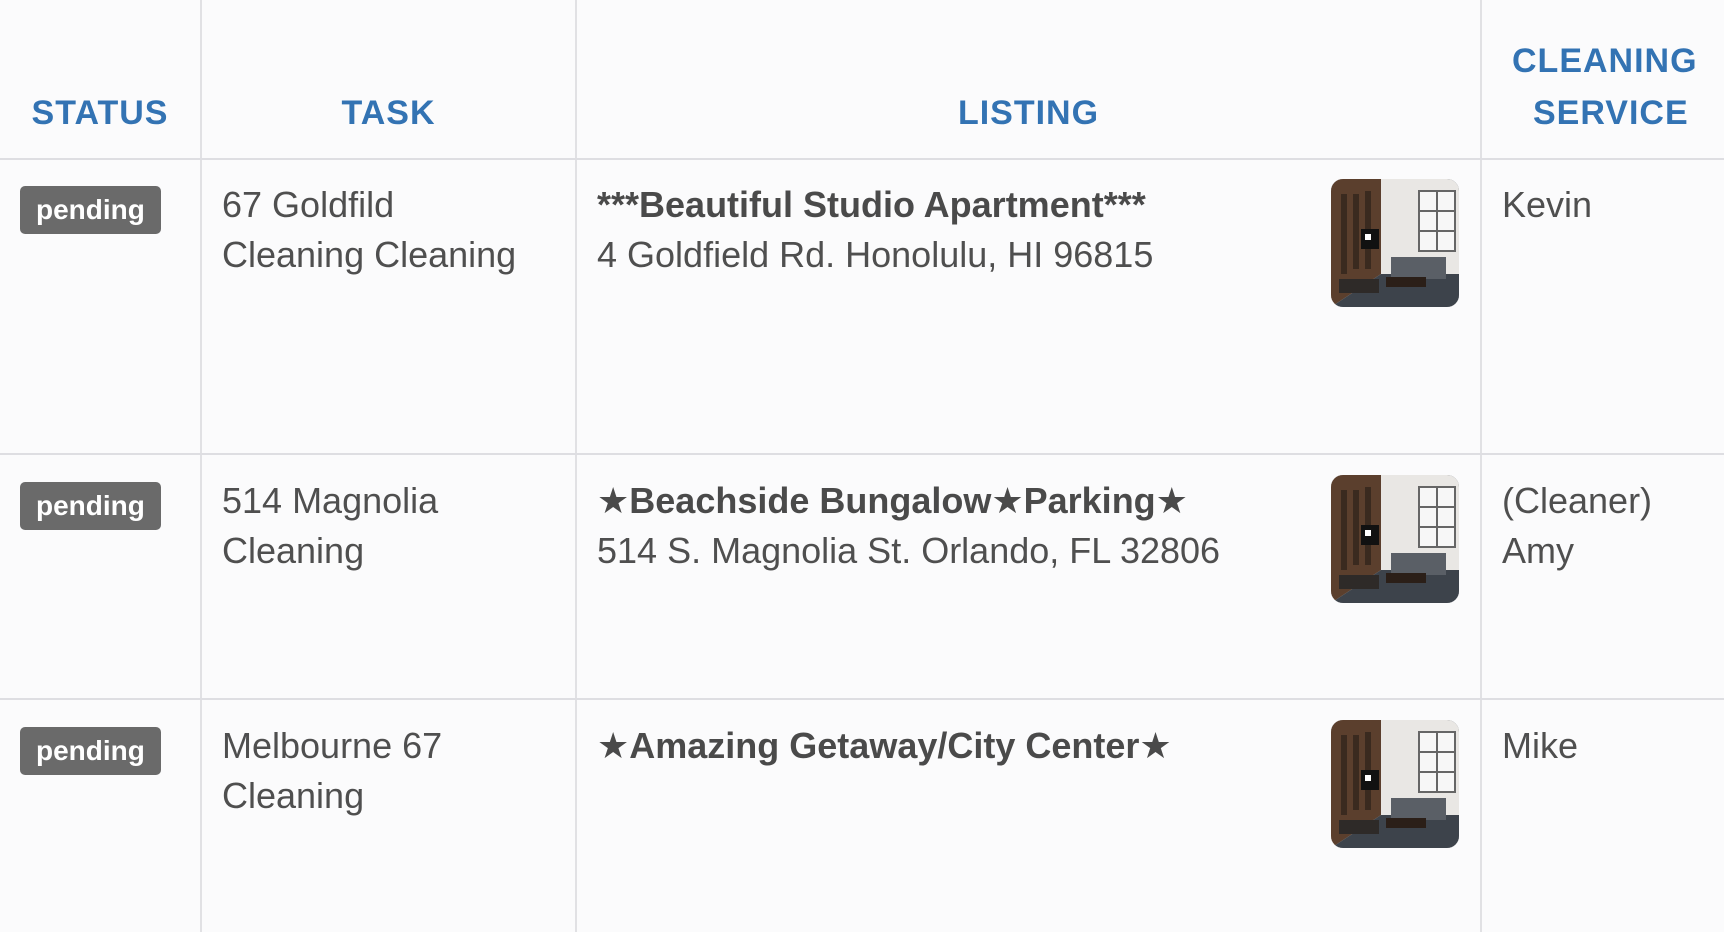  I want to click on header-task: TASK, so click(388, 113).